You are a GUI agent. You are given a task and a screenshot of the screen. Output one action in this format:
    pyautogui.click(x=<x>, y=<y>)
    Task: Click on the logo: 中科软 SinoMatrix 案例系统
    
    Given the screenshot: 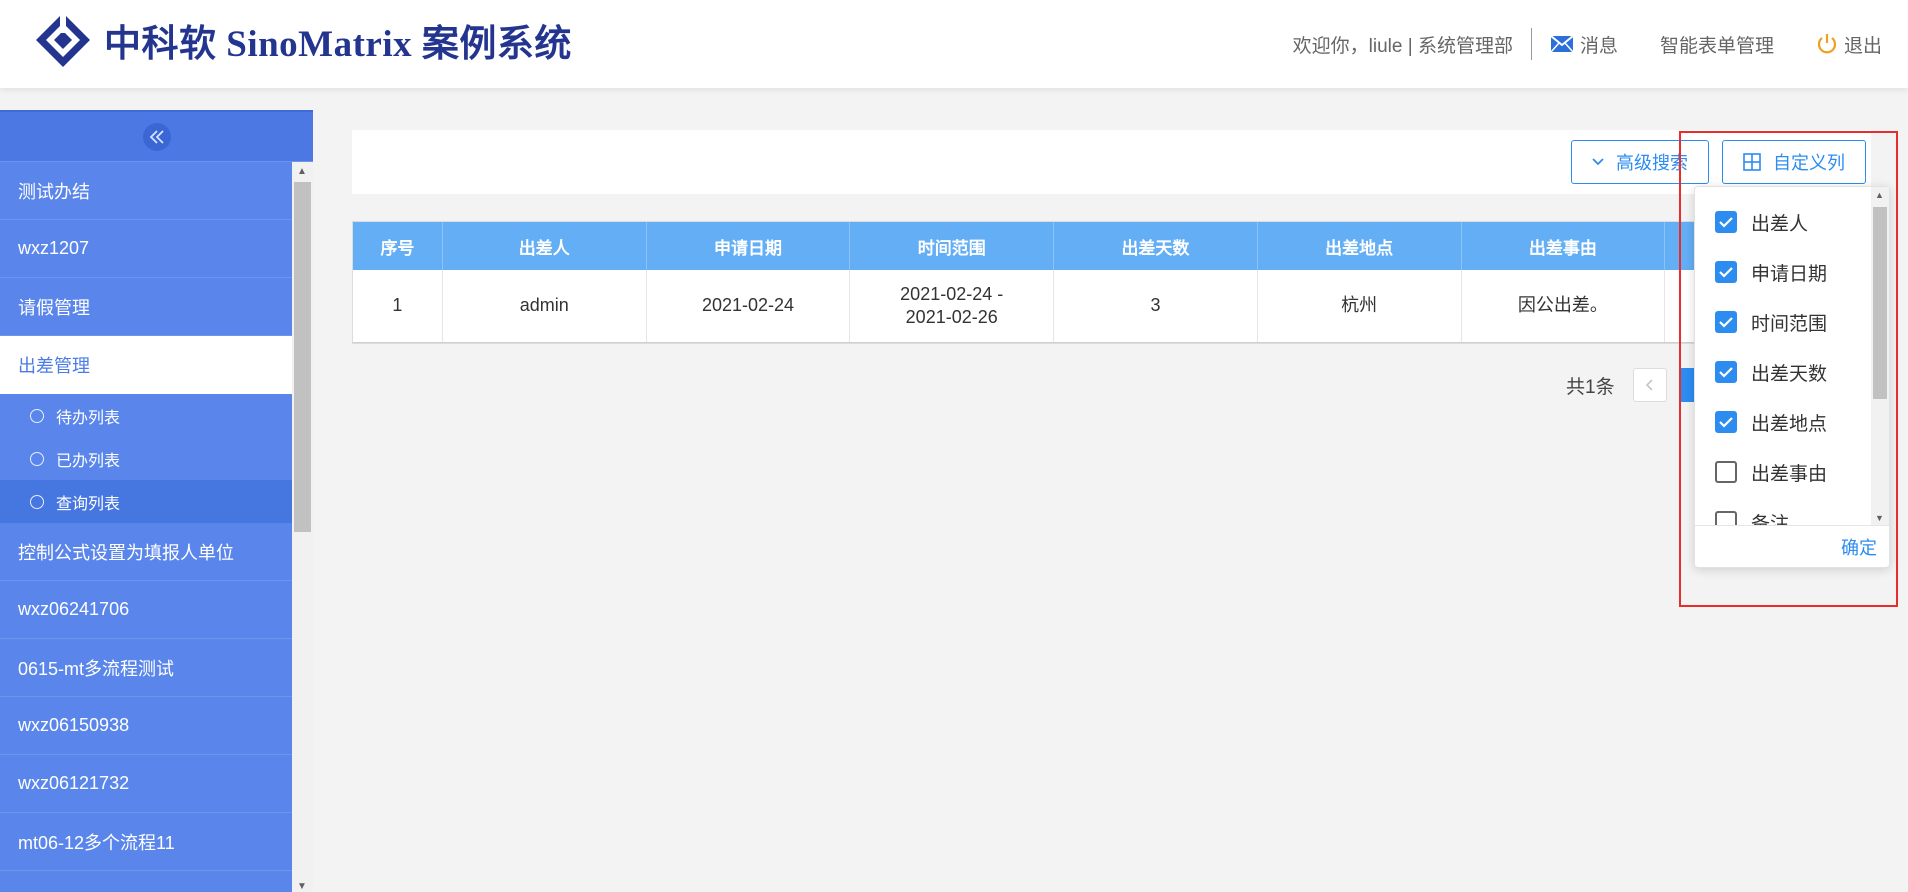 What is the action you would take?
    pyautogui.click(x=303, y=40)
    